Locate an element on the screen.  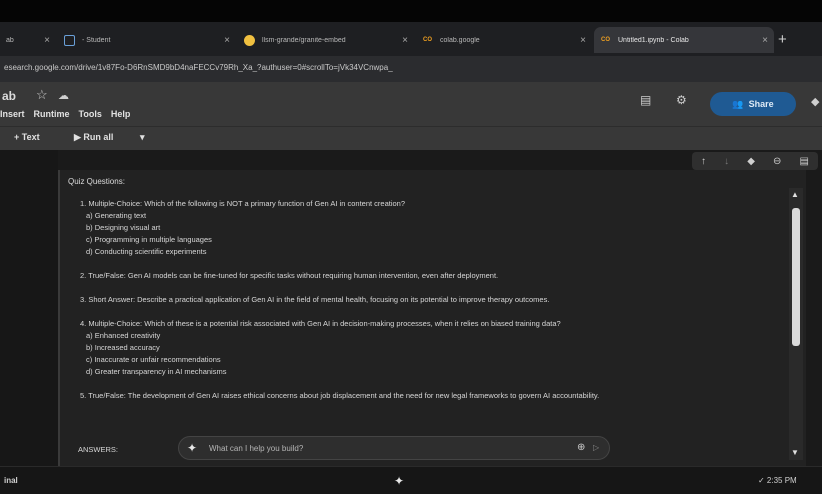
tab-label: - Student is located at coordinates (96, 40).